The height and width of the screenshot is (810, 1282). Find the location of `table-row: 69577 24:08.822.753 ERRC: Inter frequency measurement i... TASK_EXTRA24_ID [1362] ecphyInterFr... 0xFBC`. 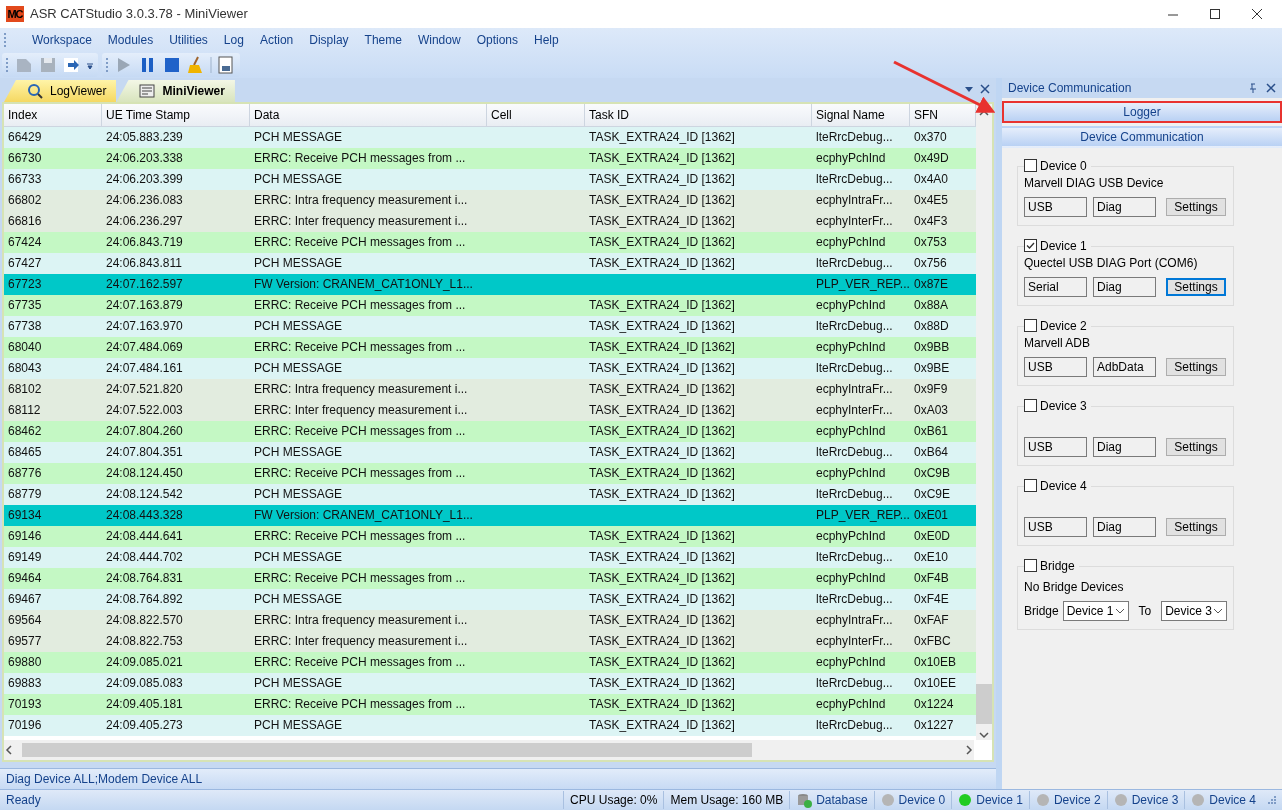

table-row: 69577 24:08.822.753 ERRC: Inter frequency measurement i... TASK_EXTRA24_ID [1362] ecphyInterFr... 0xFBC is located at coordinates (490, 641).